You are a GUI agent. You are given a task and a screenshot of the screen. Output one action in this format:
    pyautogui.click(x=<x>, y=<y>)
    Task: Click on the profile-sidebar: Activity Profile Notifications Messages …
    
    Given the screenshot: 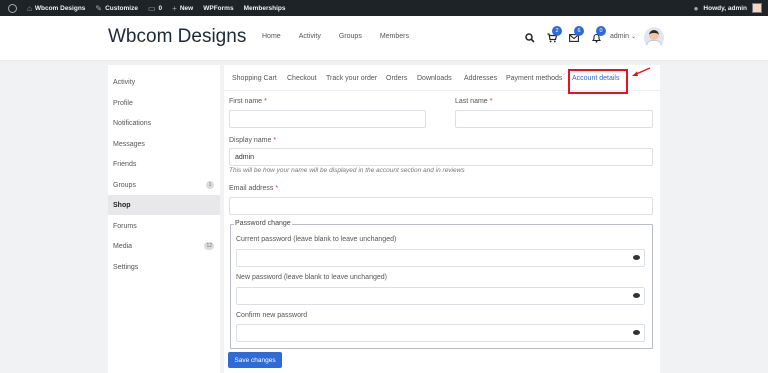 What is the action you would take?
    pyautogui.click(x=164, y=219)
    